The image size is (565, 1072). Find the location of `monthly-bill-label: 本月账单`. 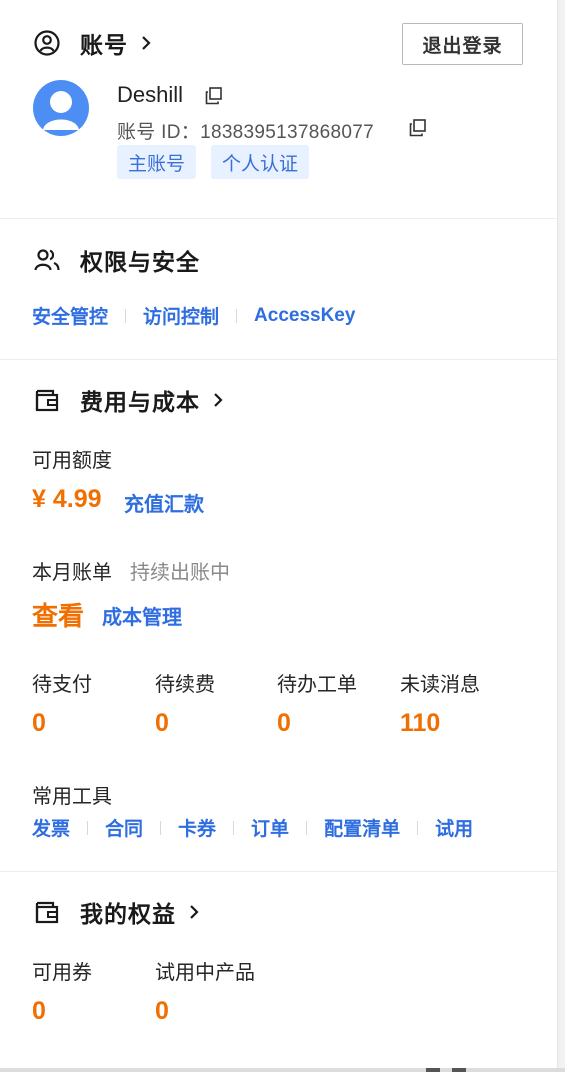

monthly-bill-label: 本月账单 is located at coordinates (72, 573).